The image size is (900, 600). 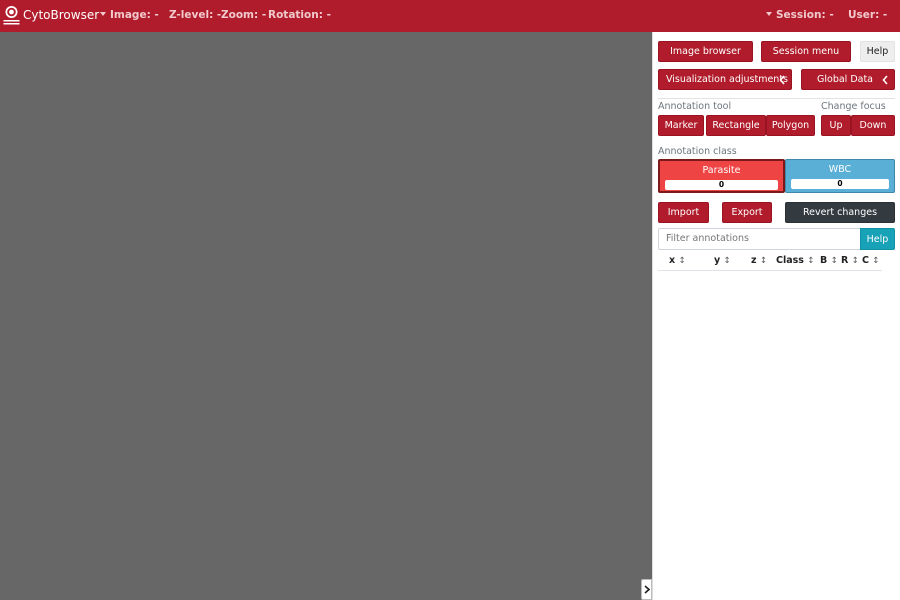 What do you see at coordinates (877, 239) in the screenshot?
I see `filter-help-button: Help` at bounding box center [877, 239].